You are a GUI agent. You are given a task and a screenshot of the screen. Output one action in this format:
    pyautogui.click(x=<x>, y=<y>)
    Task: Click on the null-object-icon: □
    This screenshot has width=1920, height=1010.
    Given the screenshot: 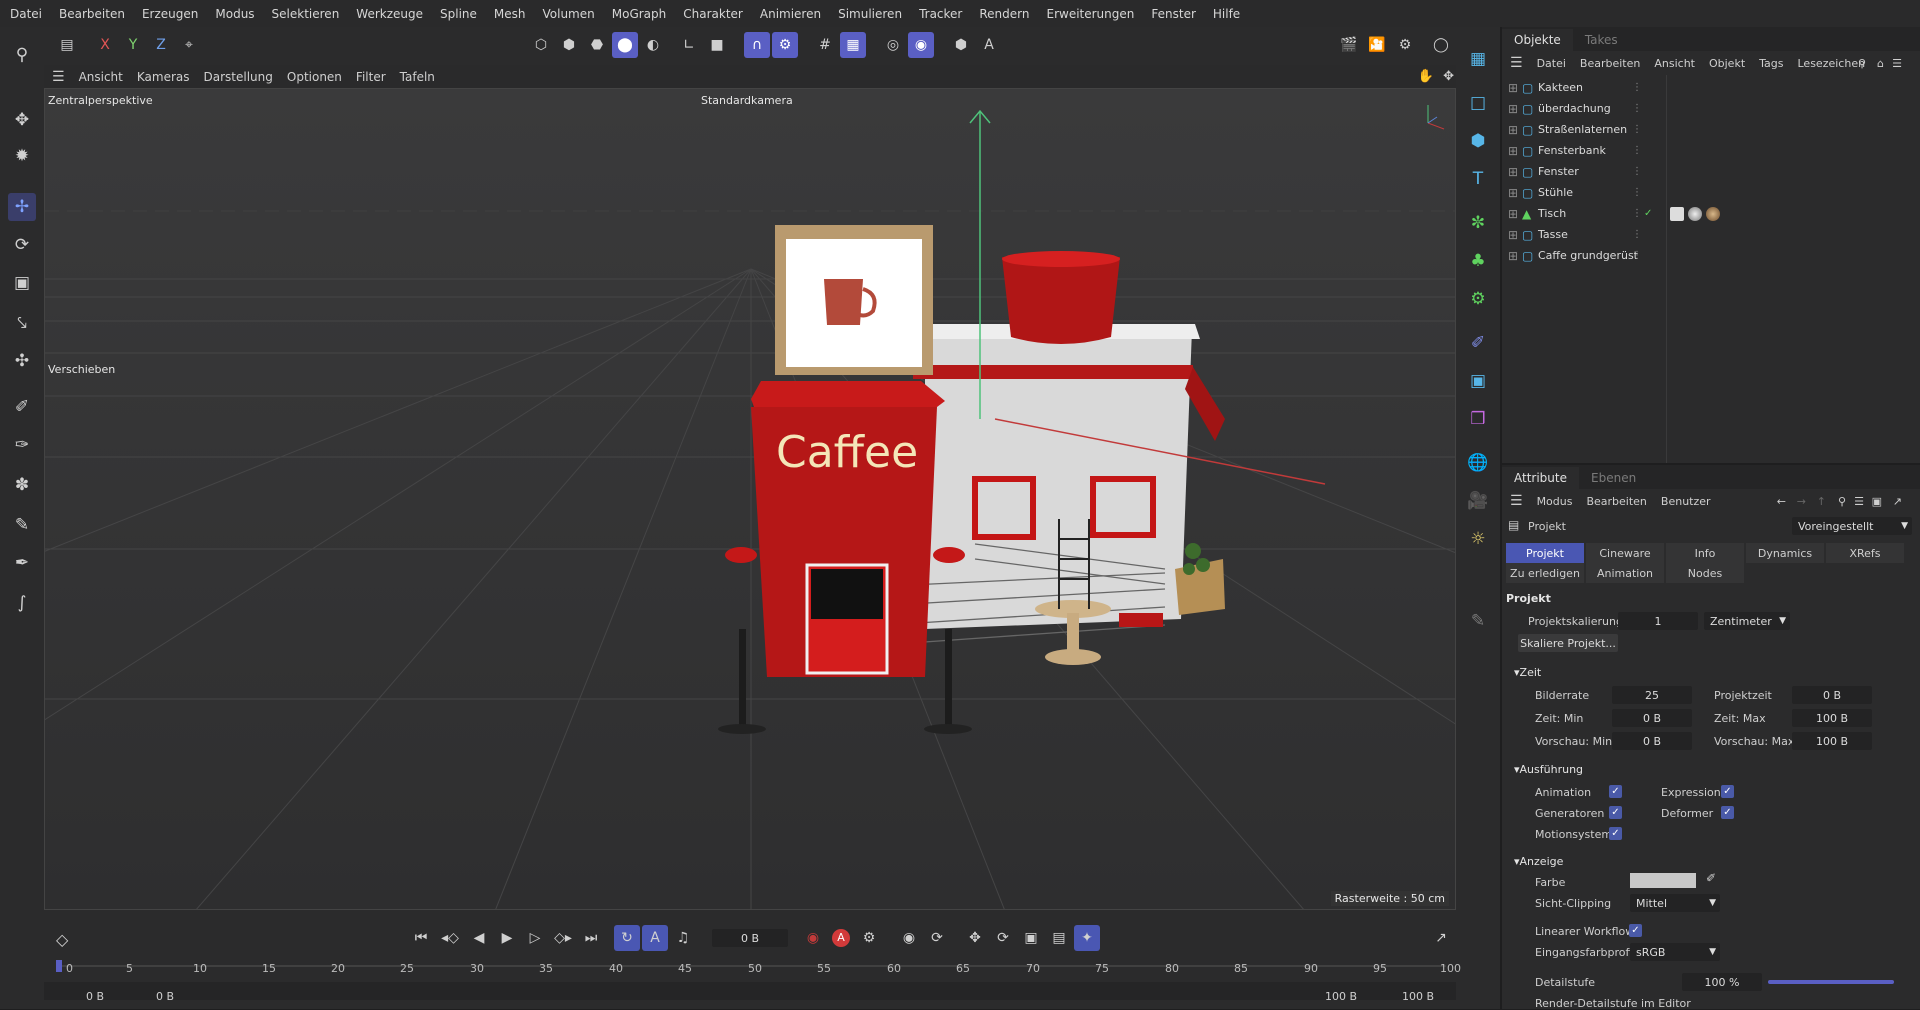 What is the action you would take?
    pyautogui.click(x=1478, y=103)
    